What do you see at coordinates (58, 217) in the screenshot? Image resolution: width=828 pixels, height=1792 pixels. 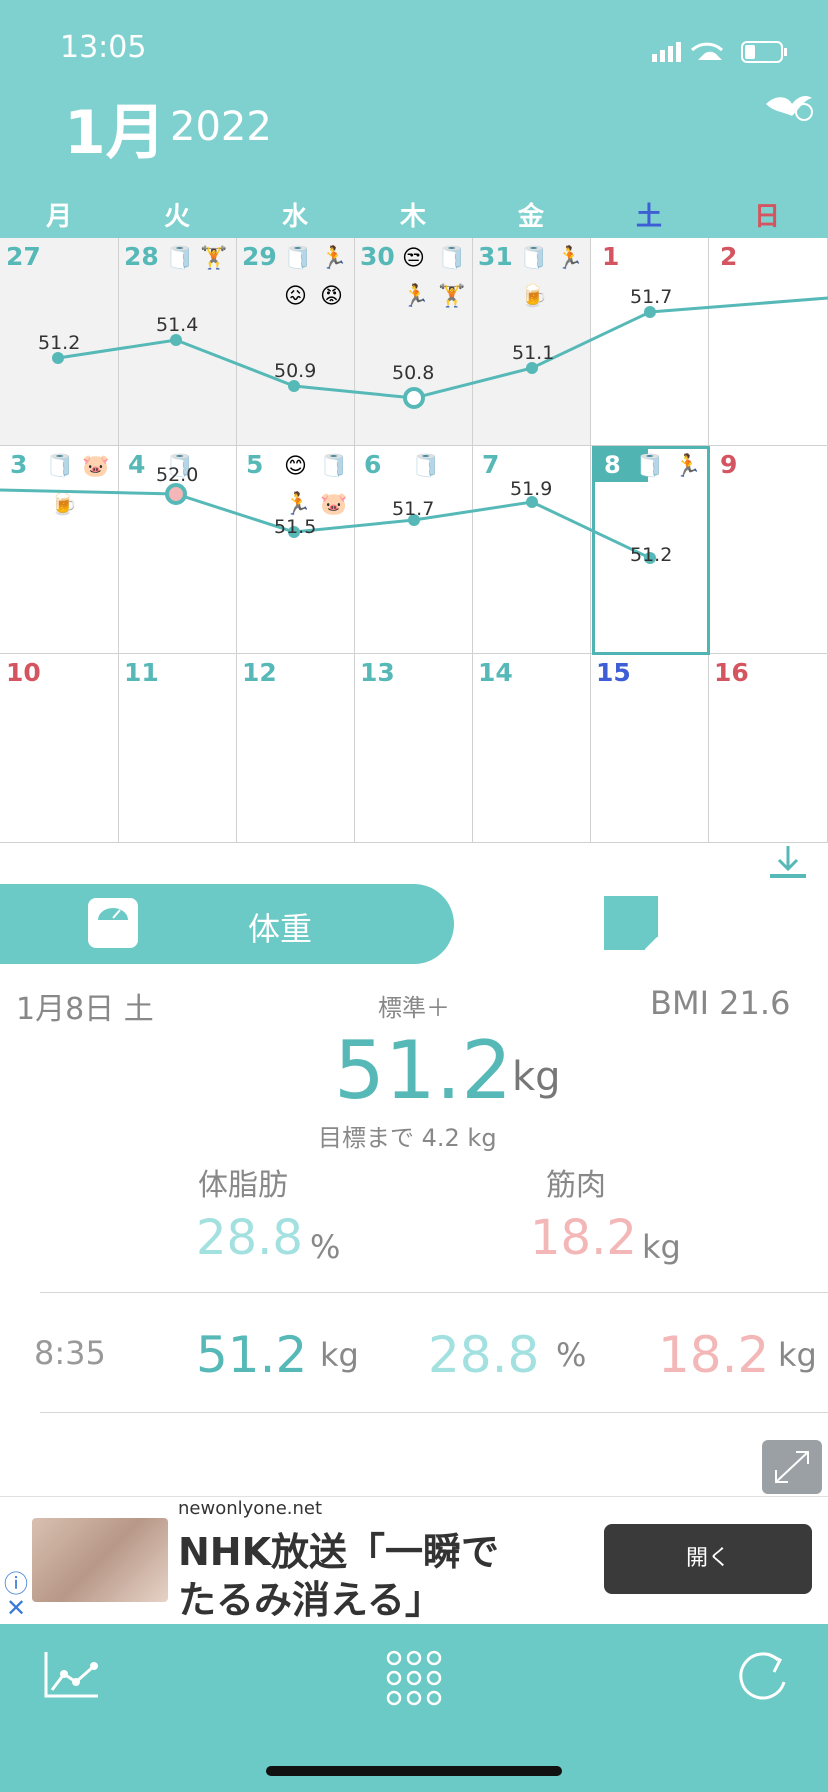 I see `weekday-mon: 月` at bounding box center [58, 217].